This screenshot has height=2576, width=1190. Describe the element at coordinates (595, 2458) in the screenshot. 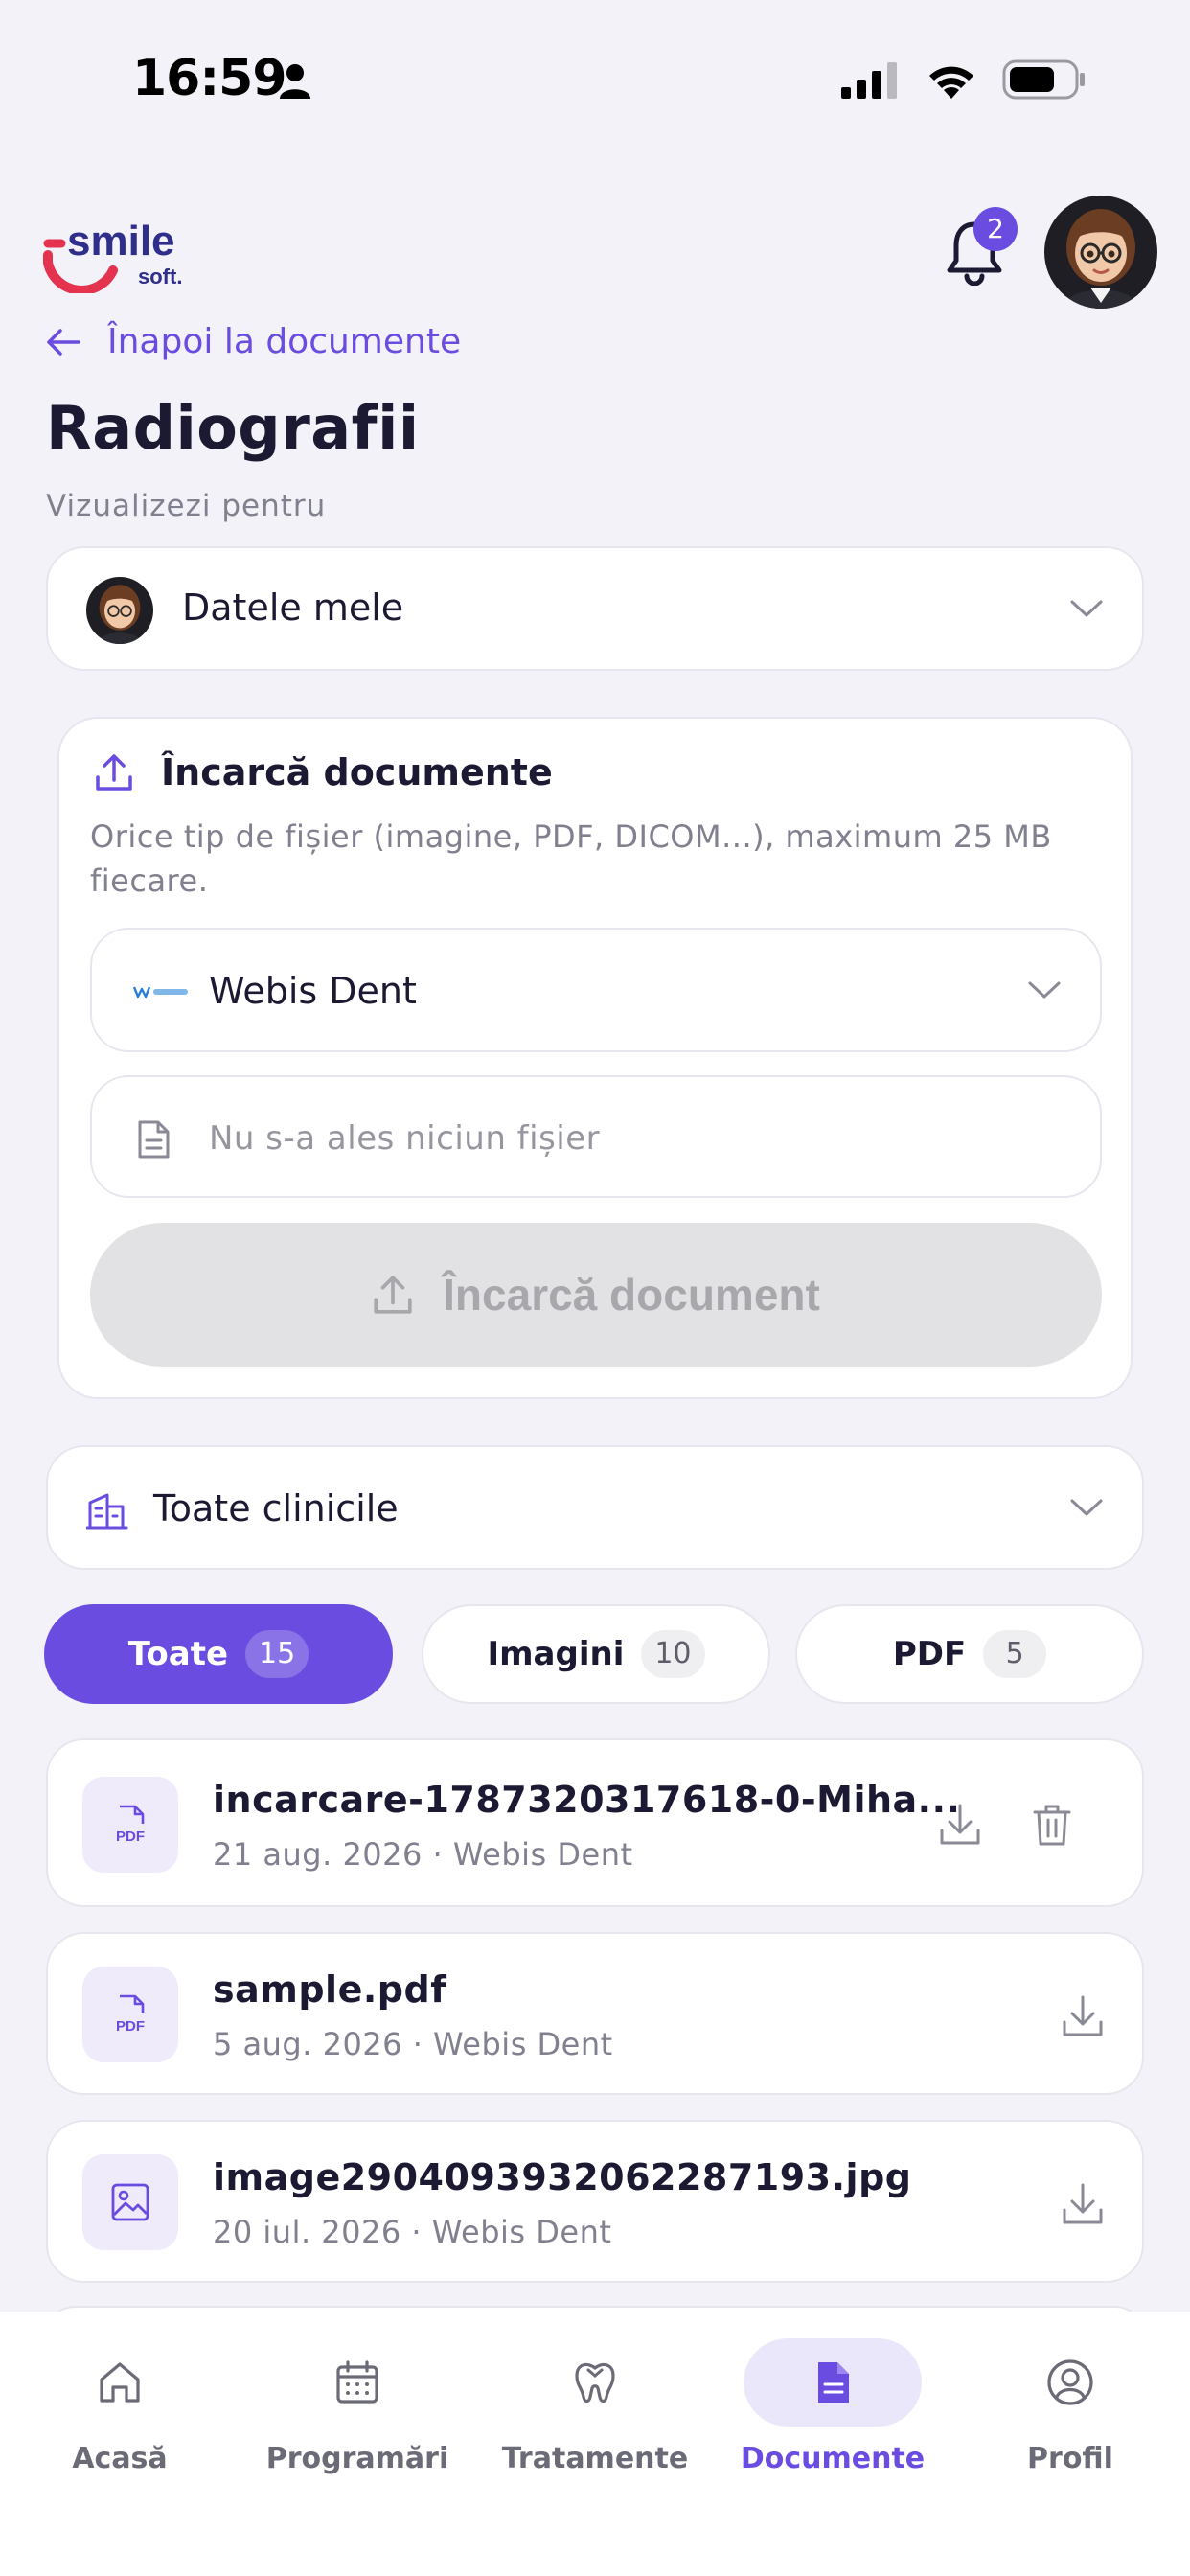

I see `nav-label: Tratamente` at that location.